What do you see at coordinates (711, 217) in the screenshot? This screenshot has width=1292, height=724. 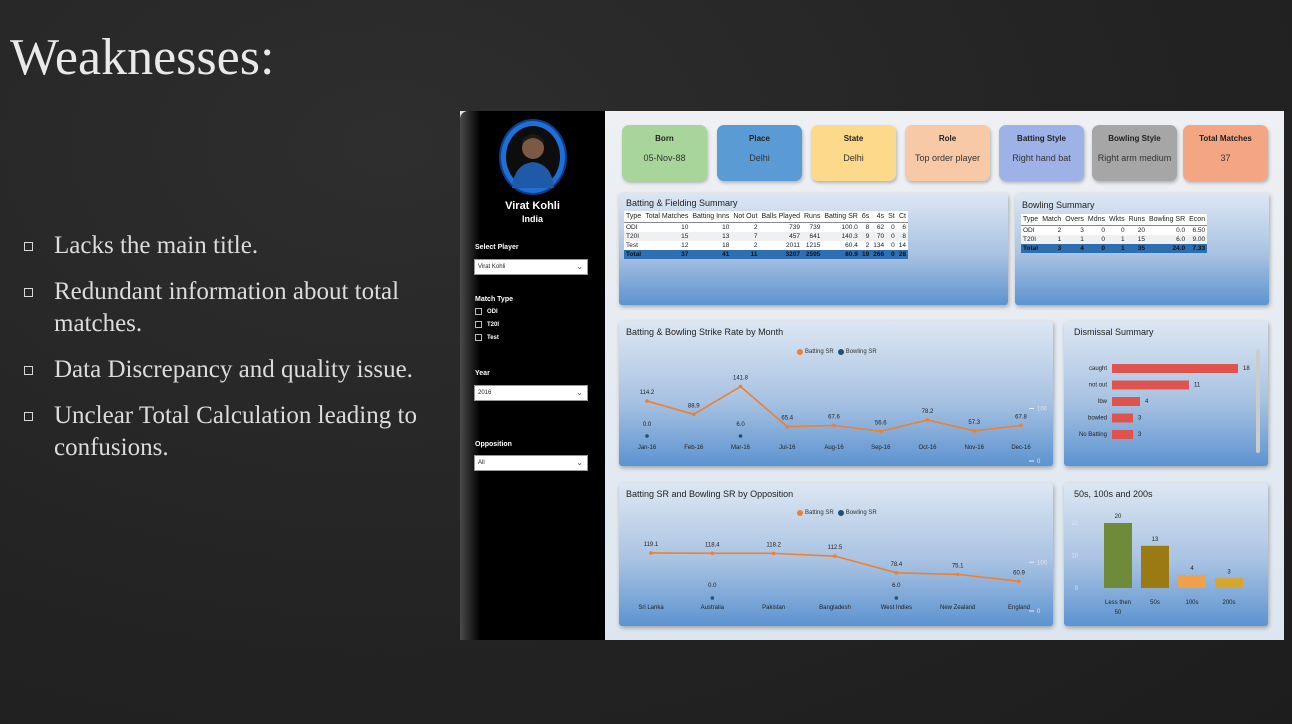 I see `table-header-cell: Batting Inns` at bounding box center [711, 217].